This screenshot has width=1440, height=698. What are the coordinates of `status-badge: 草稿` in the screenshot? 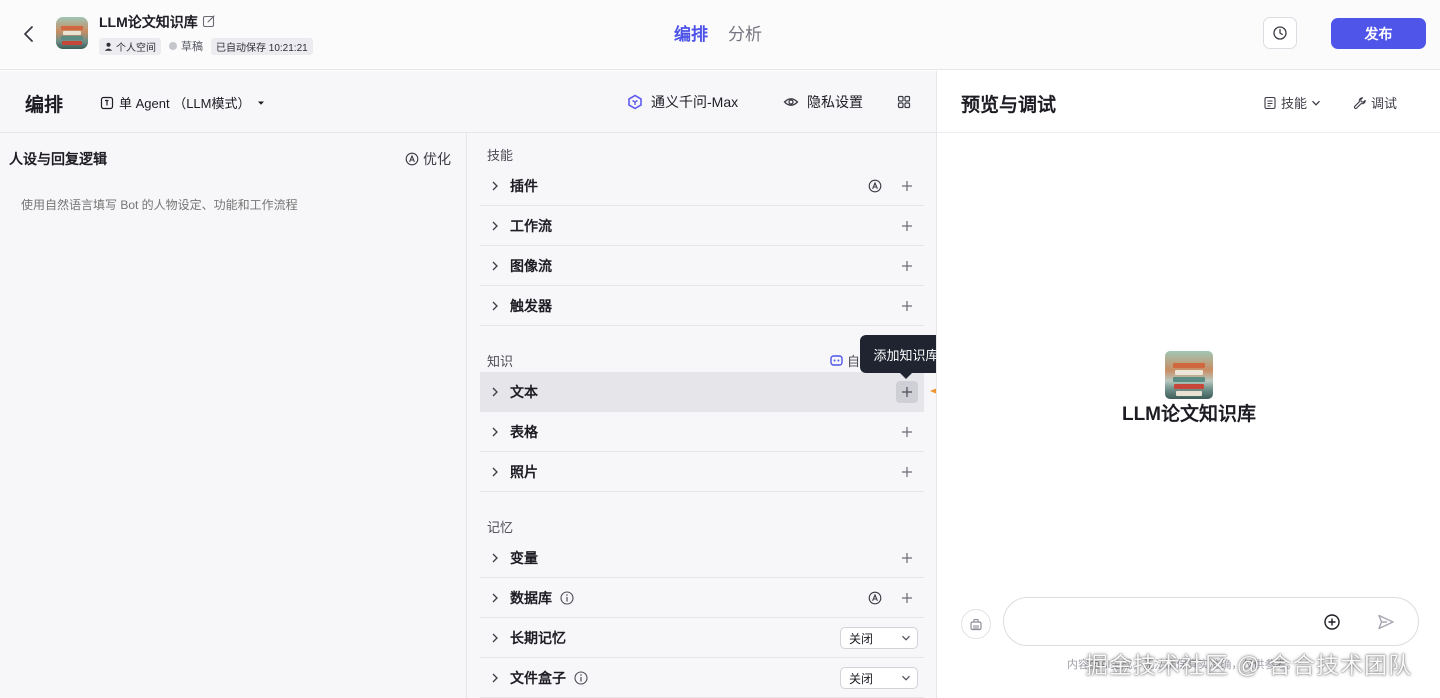 It's located at (186, 46).